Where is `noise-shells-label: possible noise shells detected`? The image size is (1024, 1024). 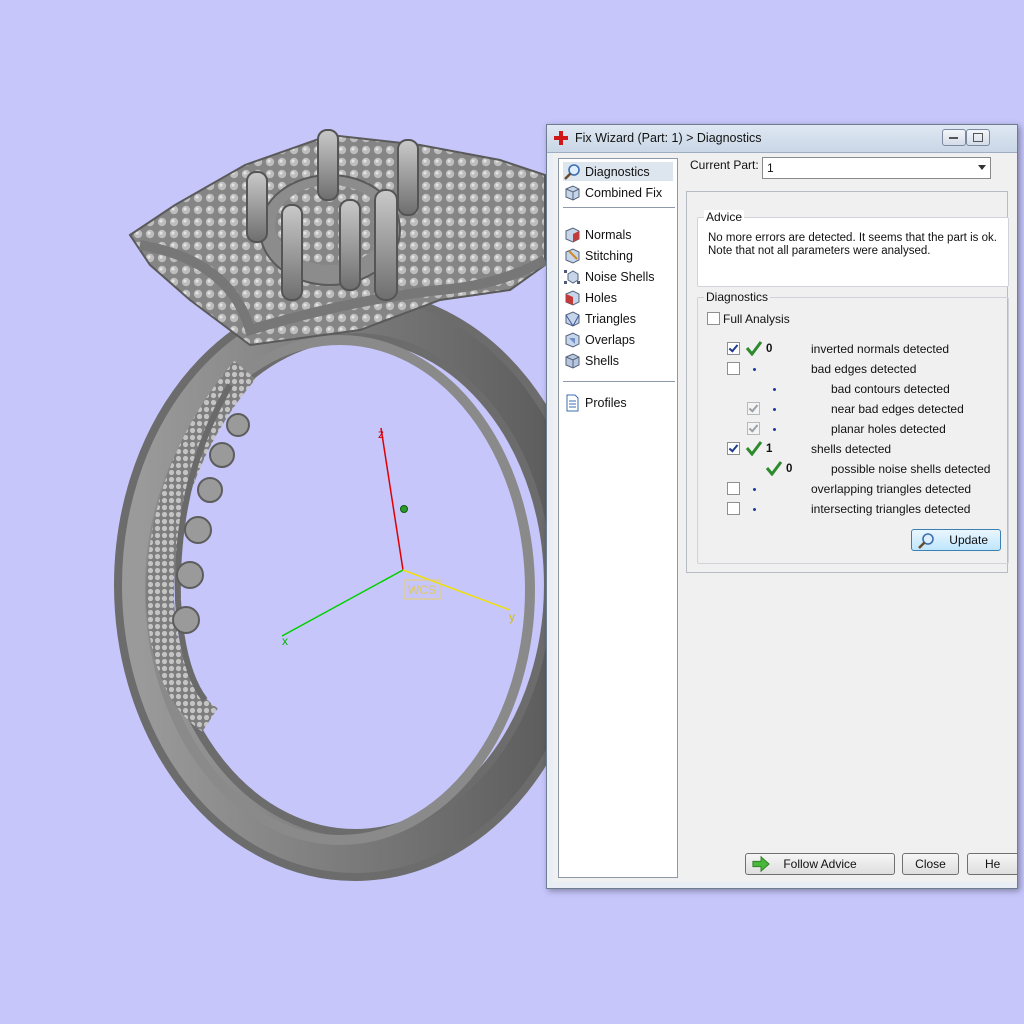
noise-shells-label: possible noise shells detected is located at coordinates (911, 469).